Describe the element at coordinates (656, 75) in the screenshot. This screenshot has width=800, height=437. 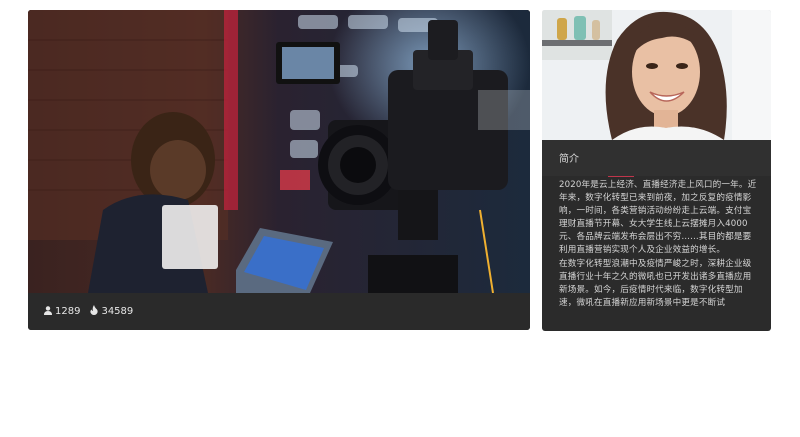
I see `host-photo` at that location.